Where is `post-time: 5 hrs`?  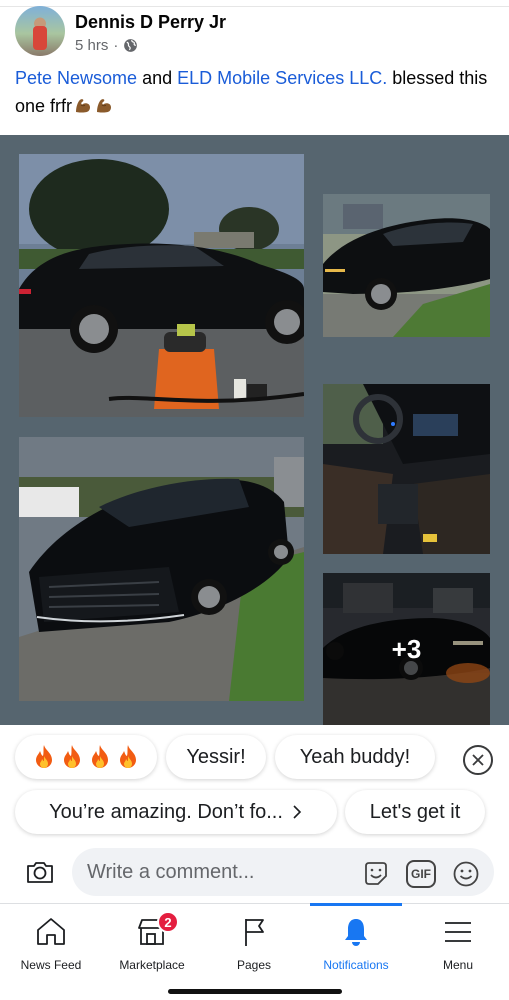
post-time: 5 hrs is located at coordinates (91, 45).